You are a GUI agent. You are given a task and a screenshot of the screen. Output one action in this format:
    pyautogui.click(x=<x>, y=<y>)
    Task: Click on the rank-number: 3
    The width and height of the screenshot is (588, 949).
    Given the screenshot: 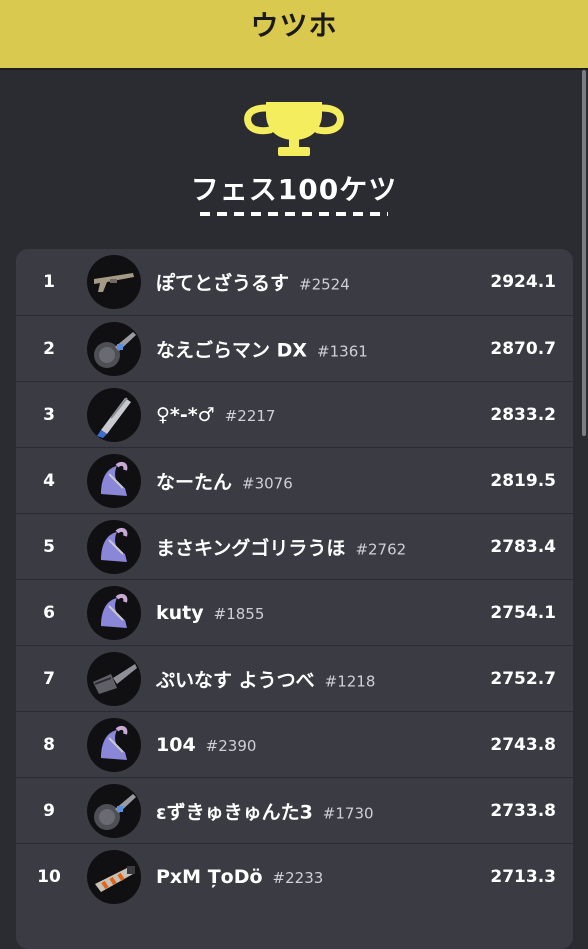 What is the action you would take?
    pyautogui.click(x=49, y=414)
    